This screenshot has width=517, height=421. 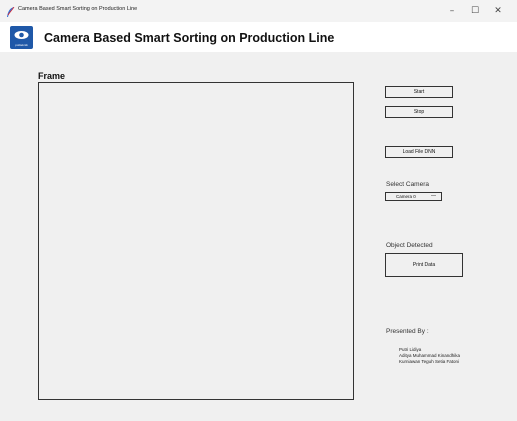 What do you see at coordinates (406, 196) in the screenshot?
I see `camera-select-value: Camera 0` at bounding box center [406, 196].